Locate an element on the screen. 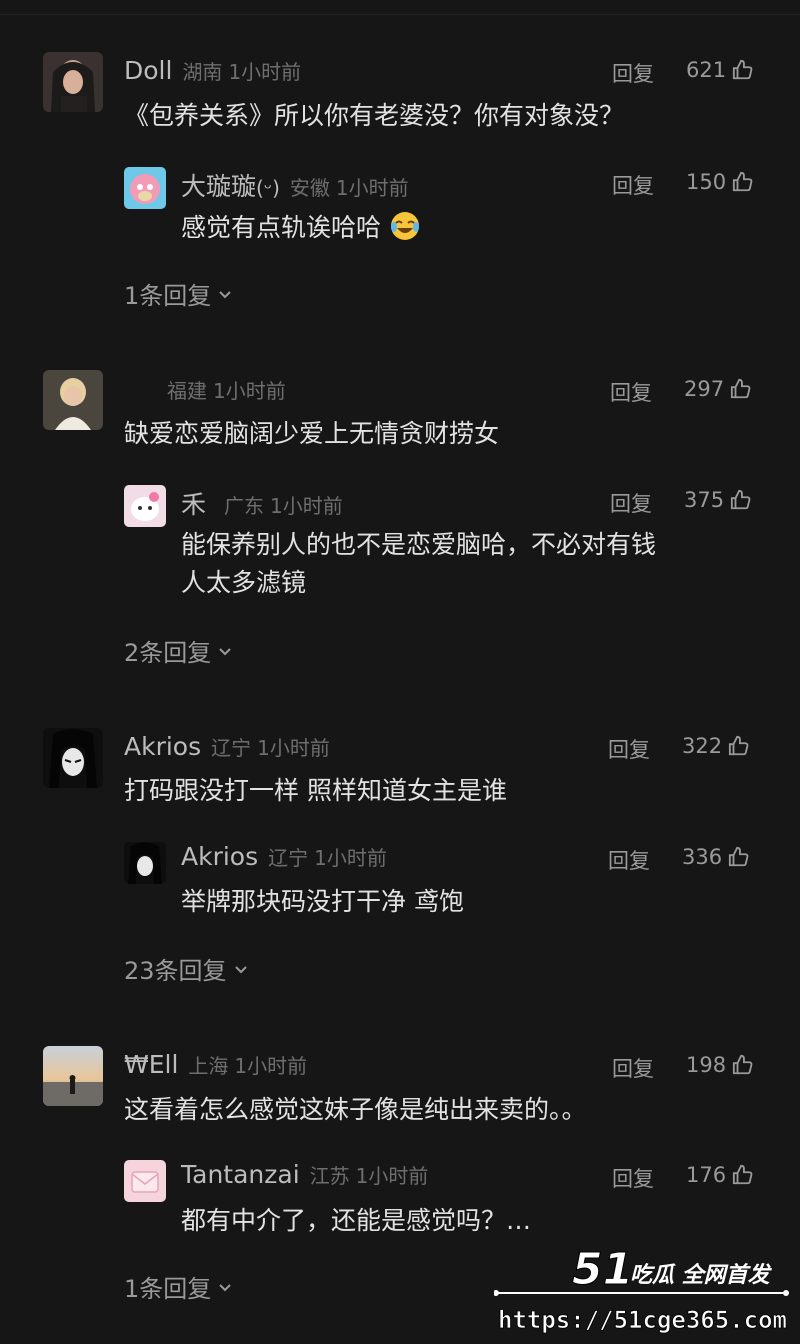 The width and height of the screenshot is (800, 1344). like-button: 150 is located at coordinates (720, 182).